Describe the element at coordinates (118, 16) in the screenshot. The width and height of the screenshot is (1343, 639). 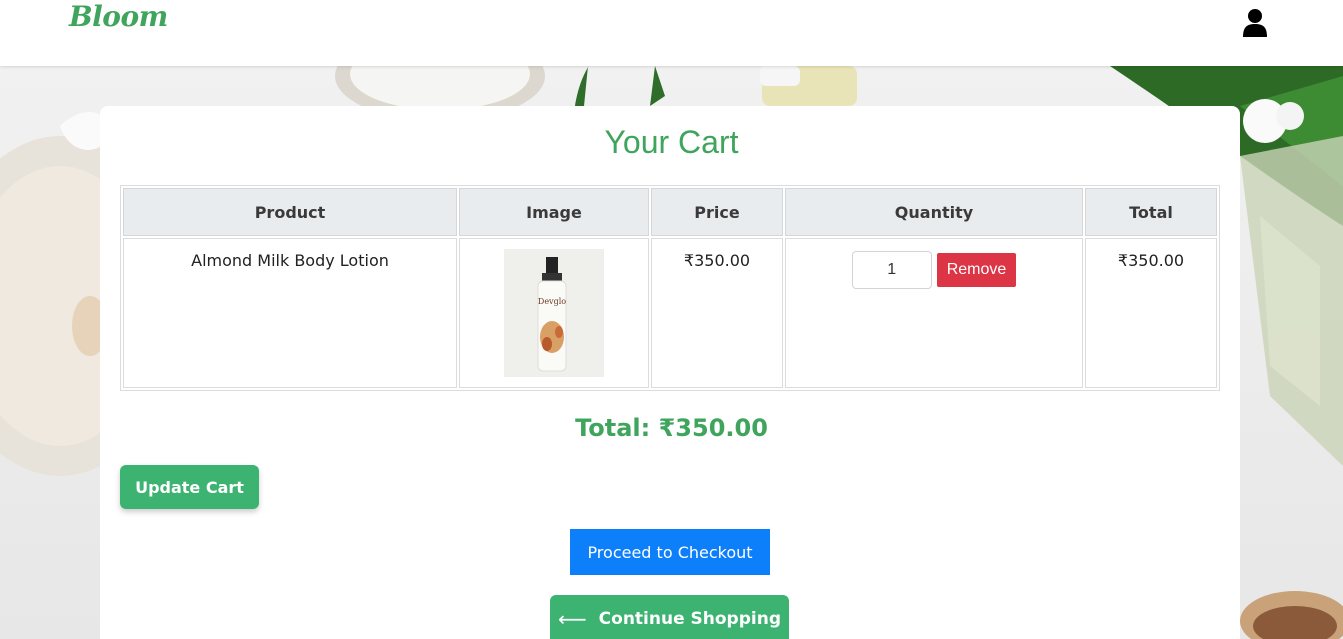
I see `brand-logo: Bloom` at that location.